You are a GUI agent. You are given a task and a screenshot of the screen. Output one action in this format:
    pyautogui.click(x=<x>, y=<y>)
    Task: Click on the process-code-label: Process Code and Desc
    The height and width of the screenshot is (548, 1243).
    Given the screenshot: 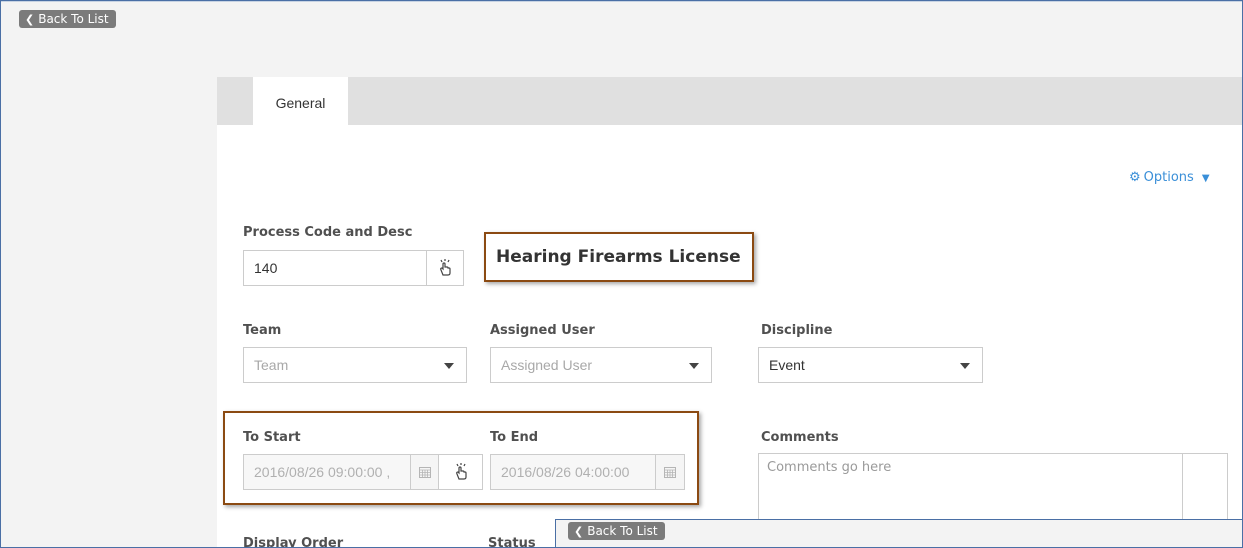 What is the action you would take?
    pyautogui.click(x=328, y=232)
    